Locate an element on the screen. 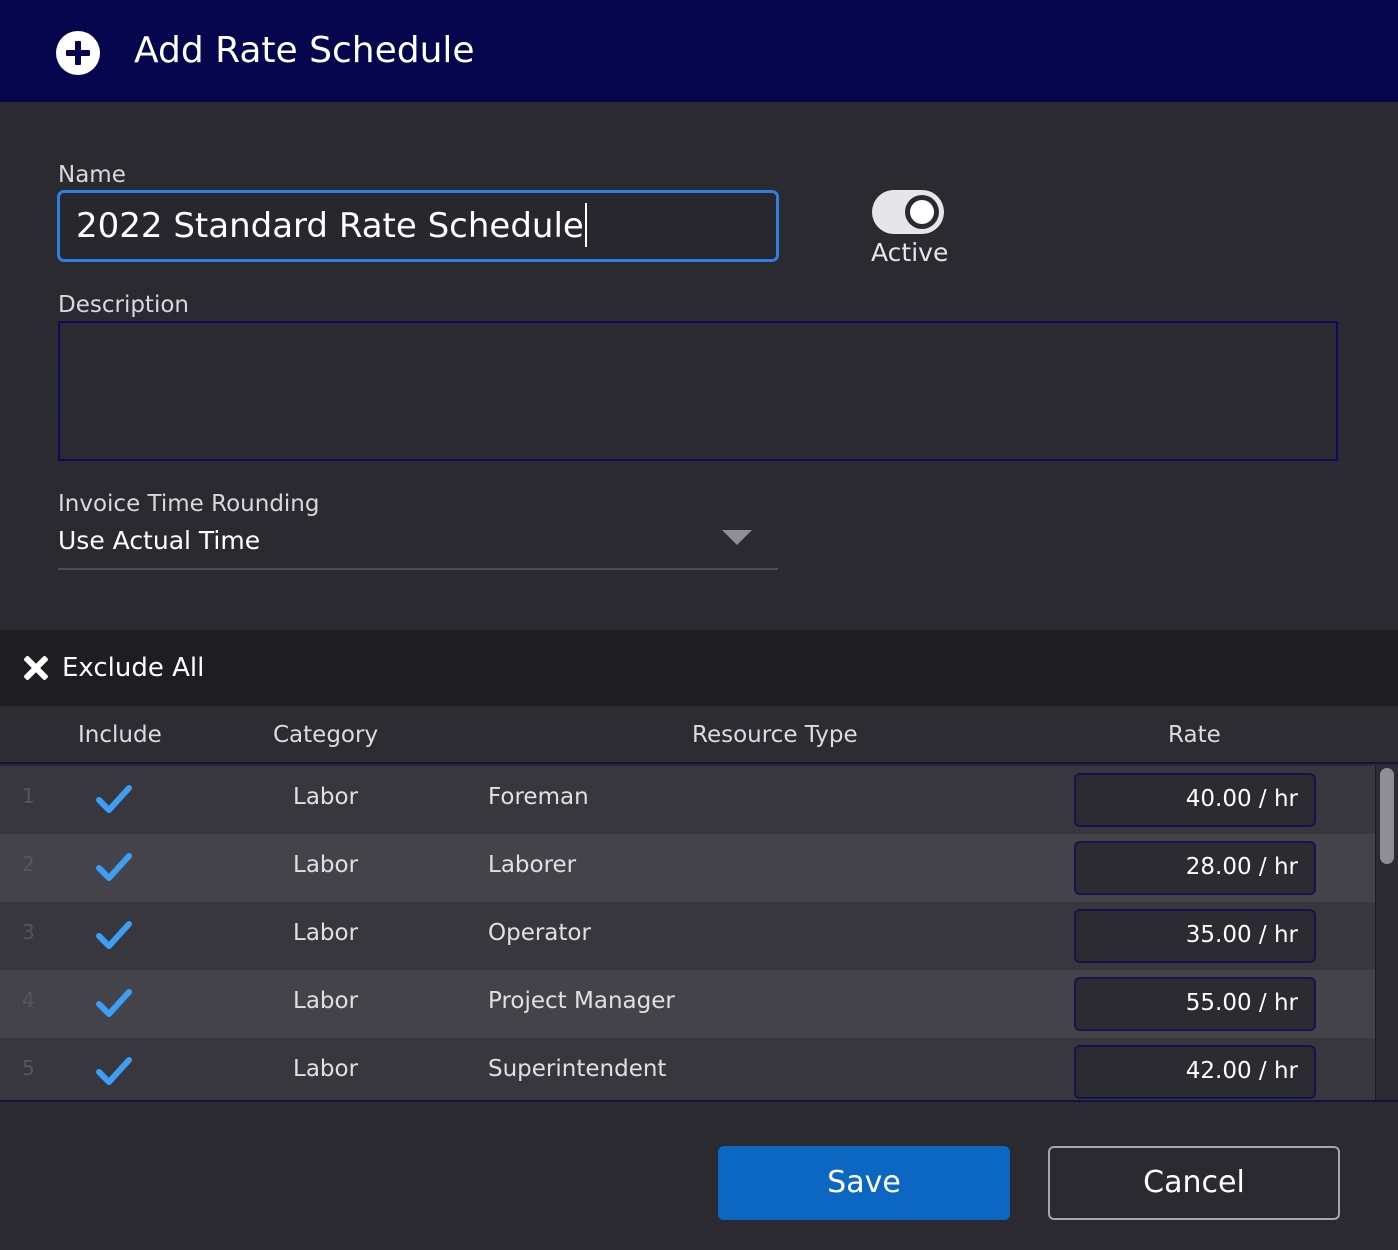 The width and height of the screenshot is (1398, 1250). active-toggle is located at coordinates (908, 212).